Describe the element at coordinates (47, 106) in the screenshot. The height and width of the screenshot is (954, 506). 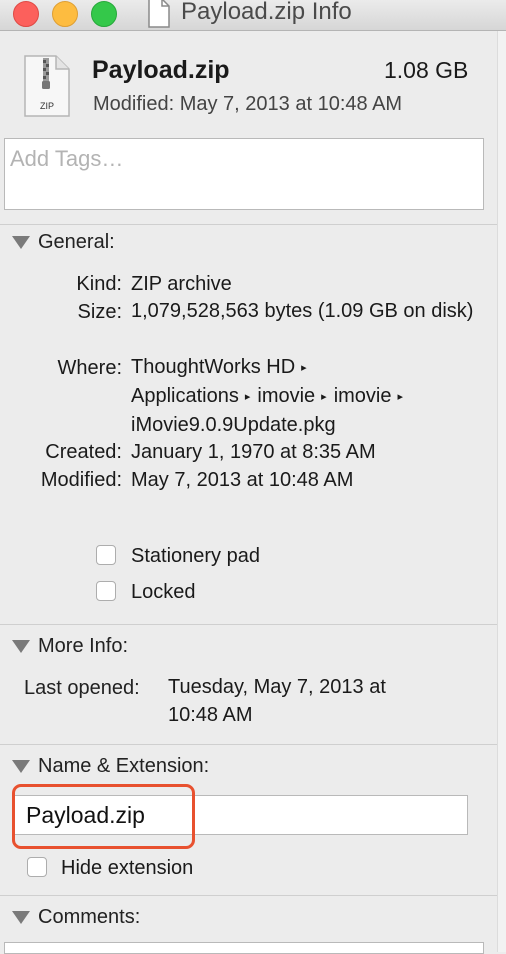
I see `zip-icon-label: ZIP` at that location.